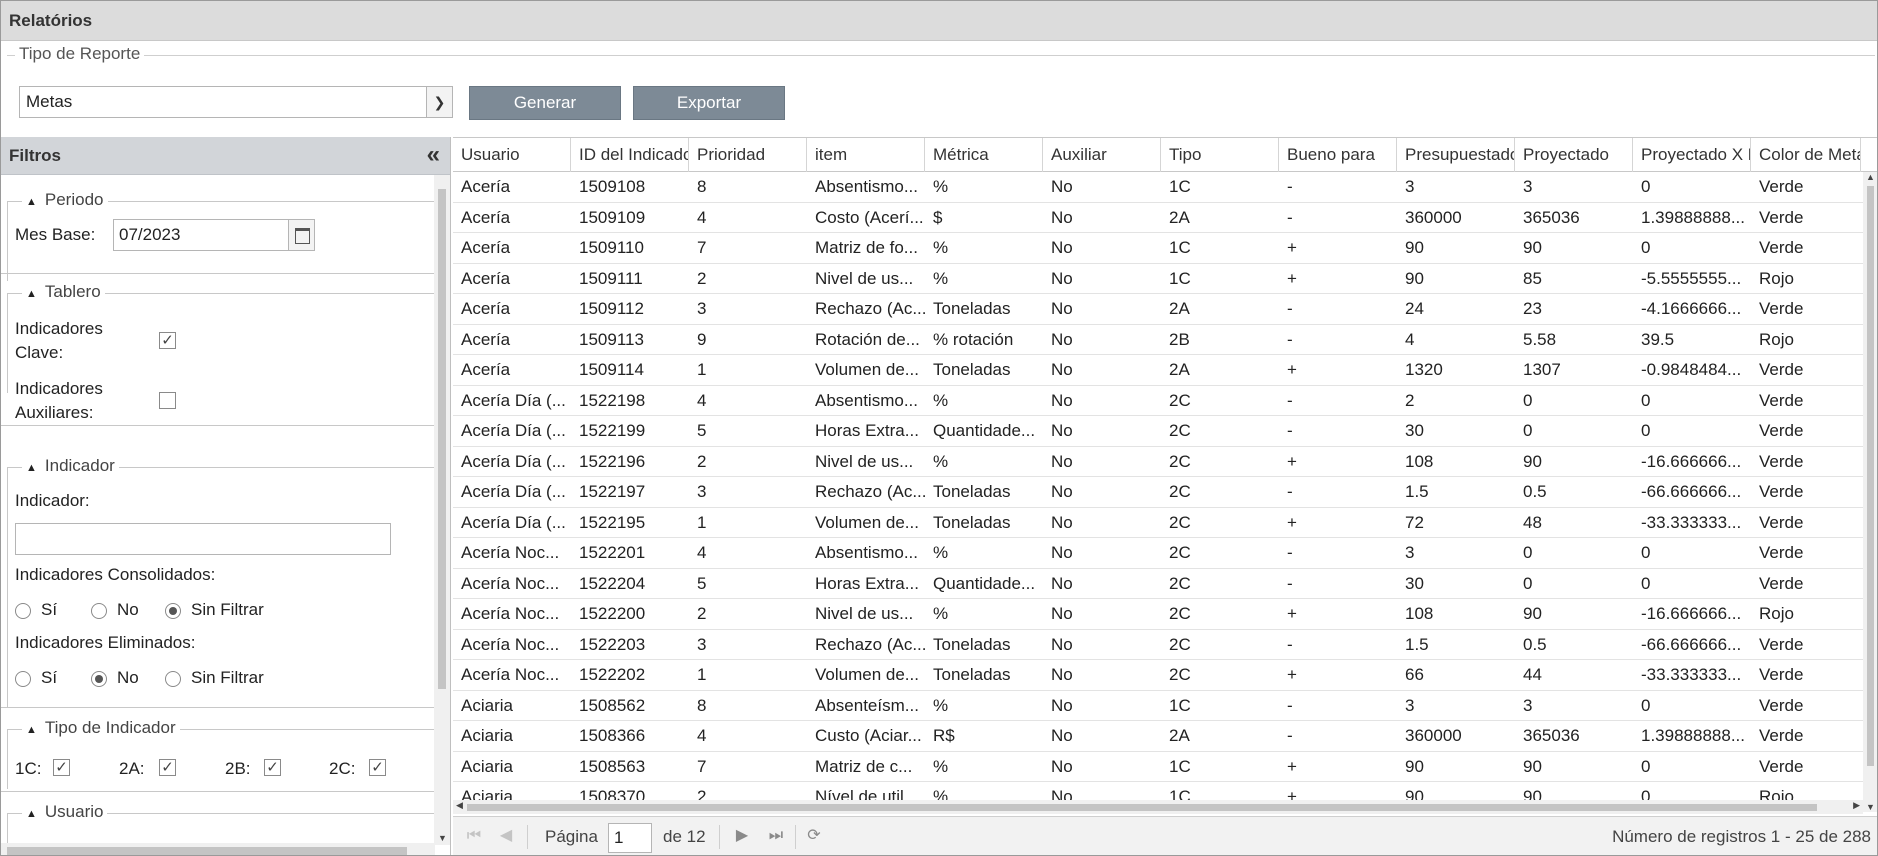  Describe the element at coordinates (433, 155) in the screenshot. I see `collapse-icon: «` at that location.